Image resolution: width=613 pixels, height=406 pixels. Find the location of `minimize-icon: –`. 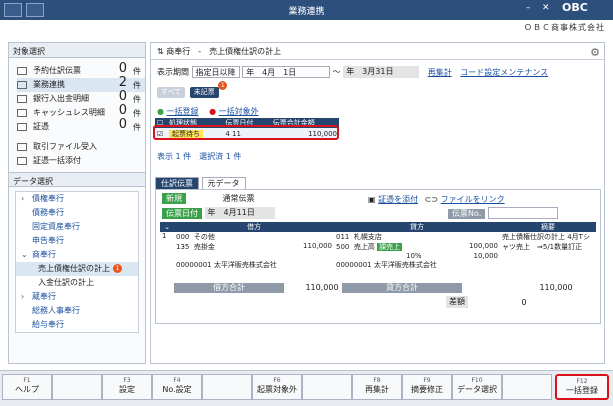

minimize-icon: – is located at coordinates (528, 8).